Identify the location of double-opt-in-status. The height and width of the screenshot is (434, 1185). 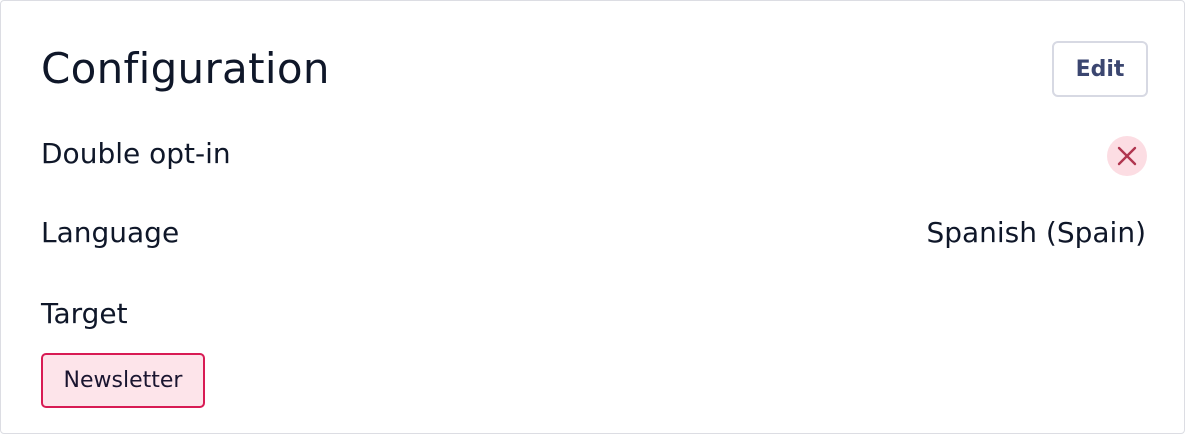
(1127, 156).